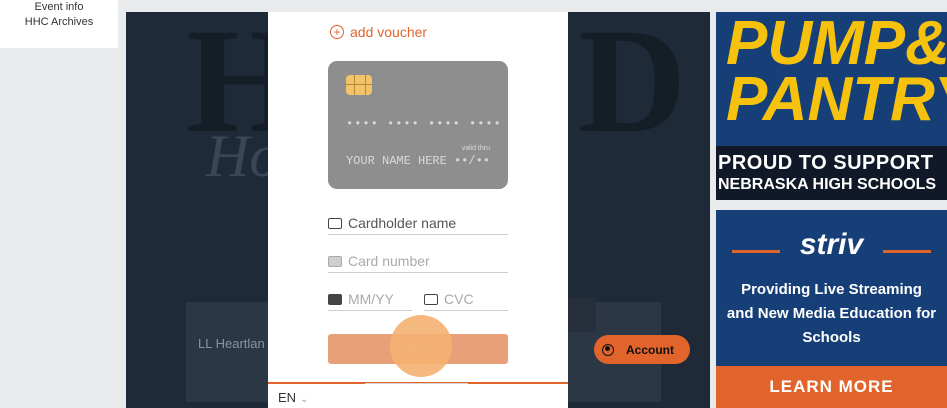 This screenshot has height=408, width=947. I want to click on striv-logo: striv, so click(831, 244).